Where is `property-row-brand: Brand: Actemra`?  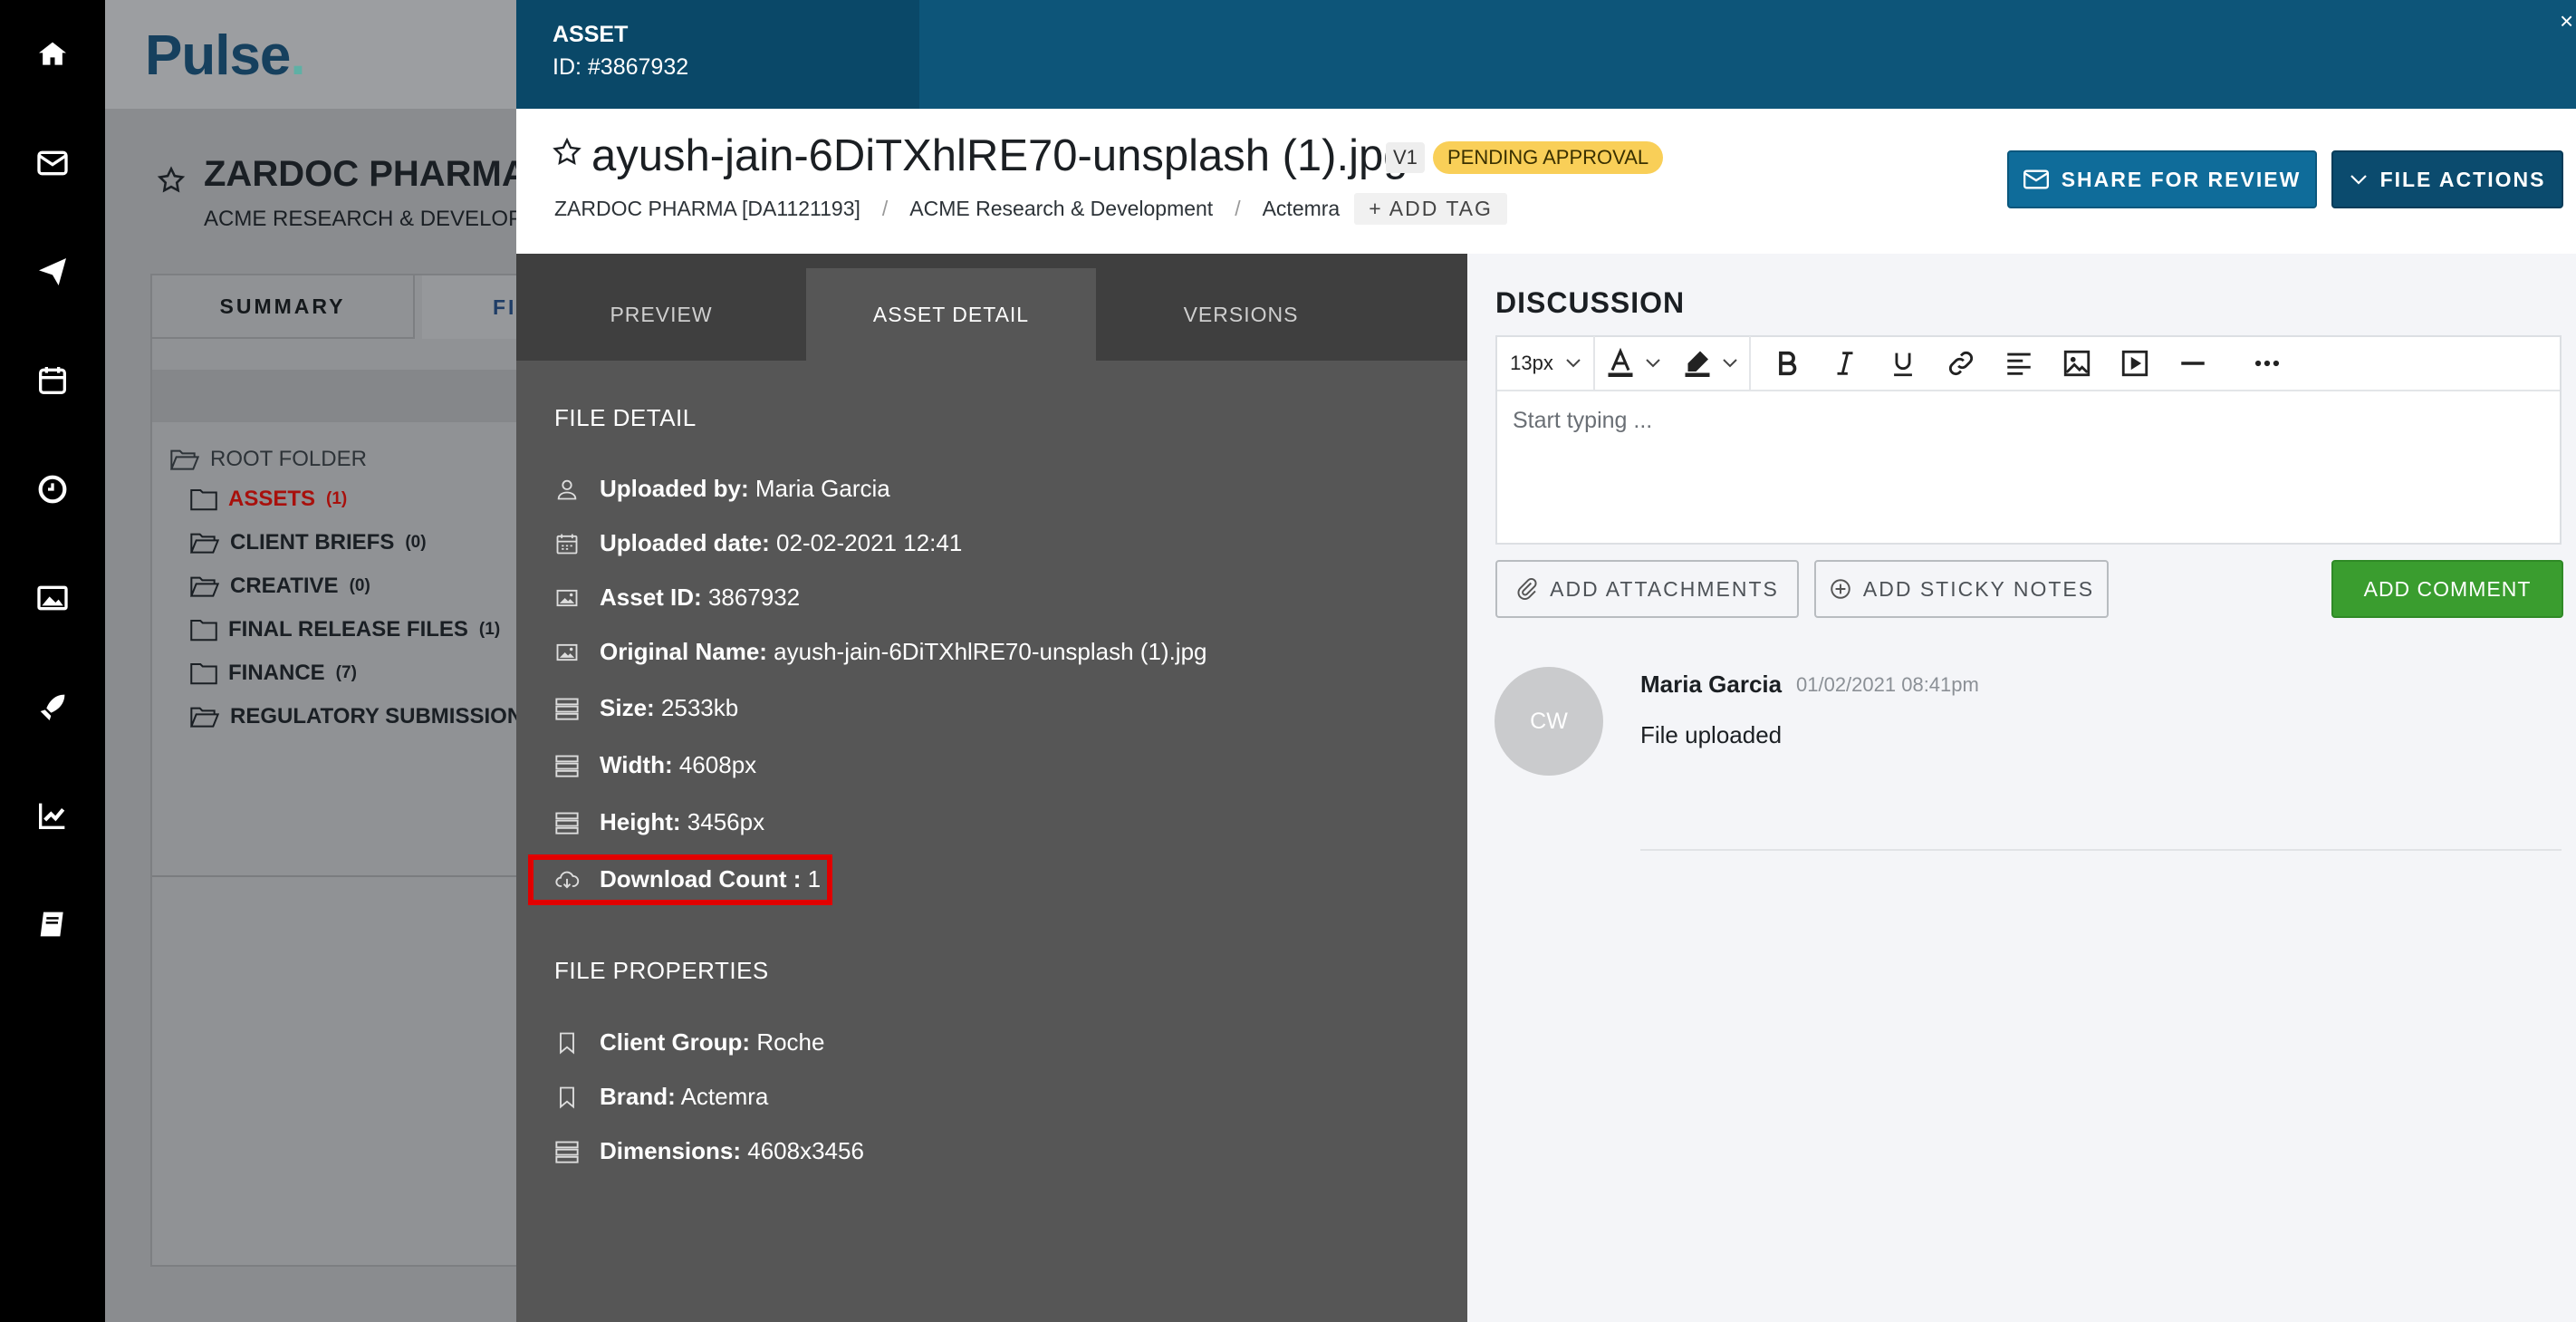
property-row-brand: Brand: Actemra is located at coordinates (661, 1097).